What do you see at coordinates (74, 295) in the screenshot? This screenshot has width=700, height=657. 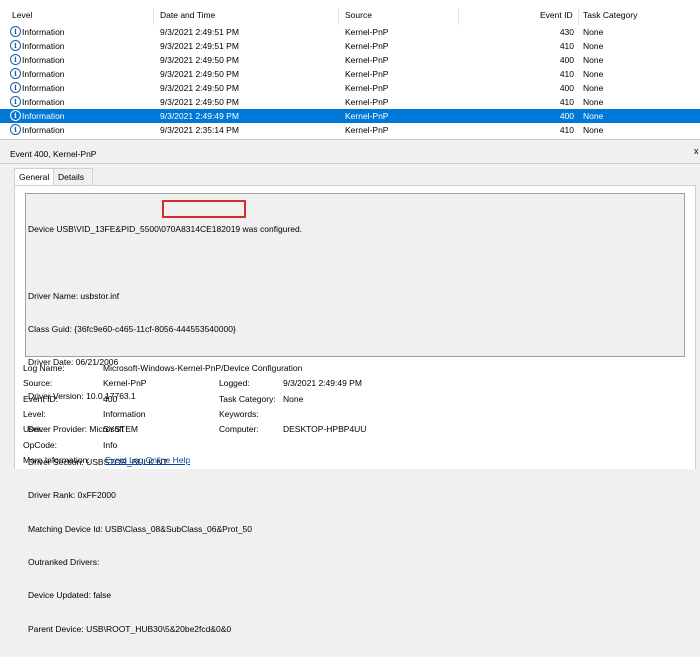 I see `message-line: Driver Name: usbstor.inf` at bounding box center [74, 295].